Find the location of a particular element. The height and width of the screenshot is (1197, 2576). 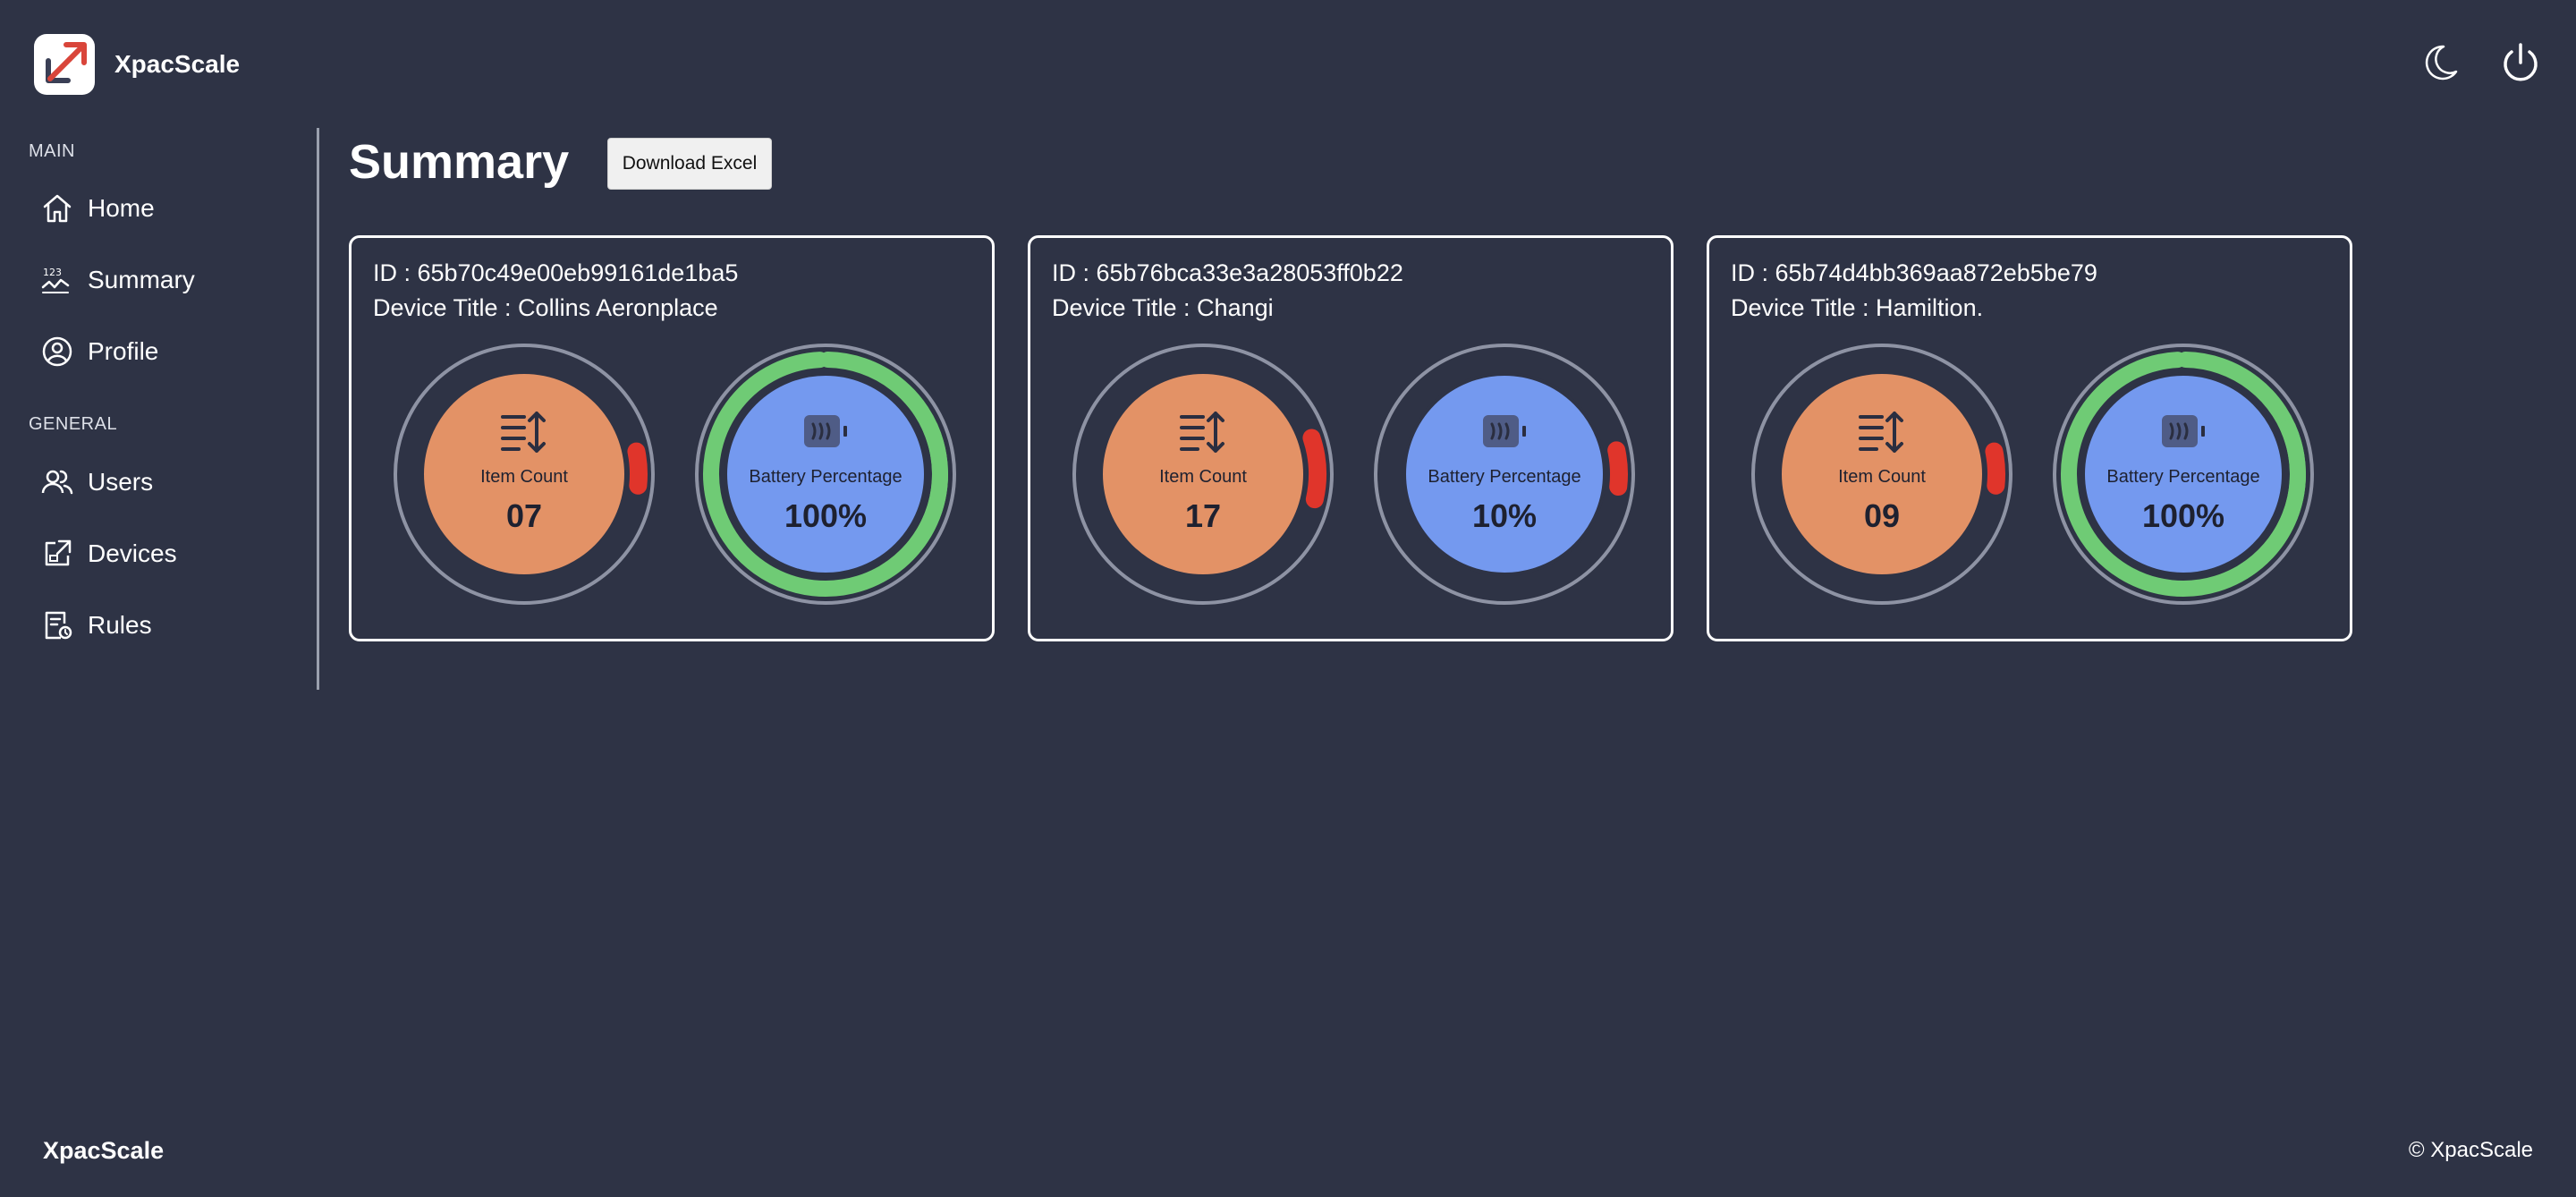

users-icon is located at coordinates (57, 482).